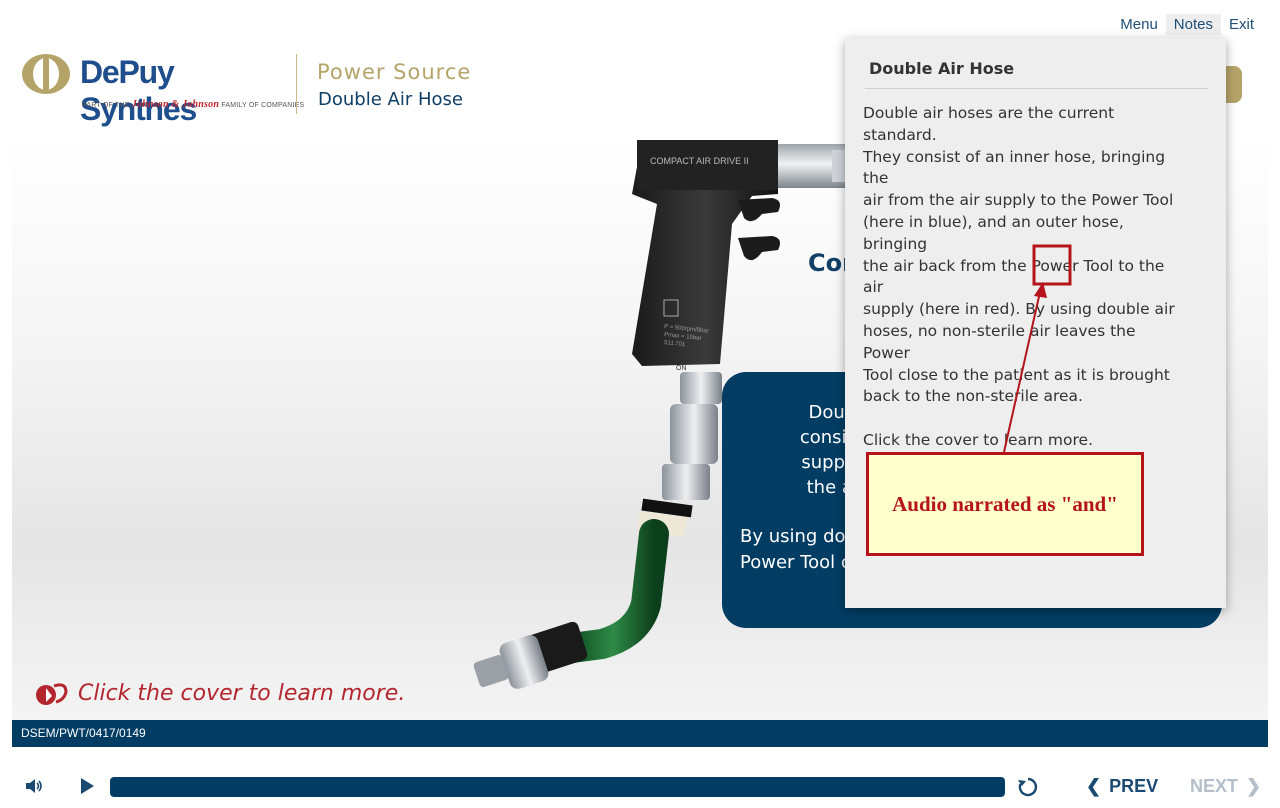 The height and width of the screenshot is (808, 1280). Describe the element at coordinates (942, 68) in the screenshot. I see `notes-title: Double Air Hose` at that location.